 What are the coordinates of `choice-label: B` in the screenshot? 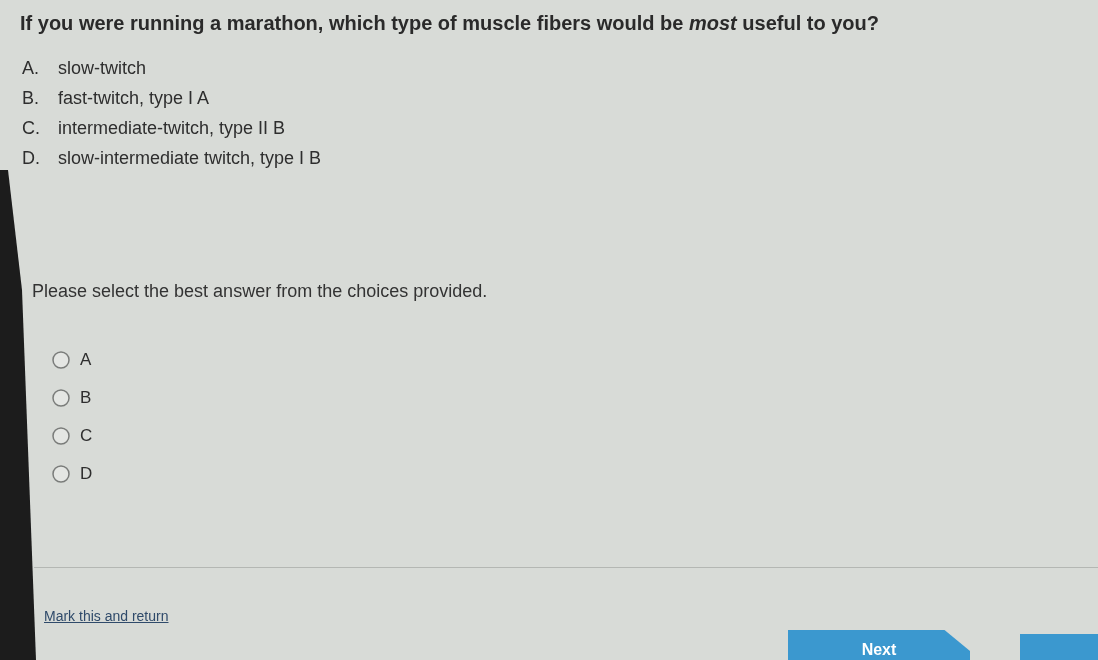 It's located at (86, 397).